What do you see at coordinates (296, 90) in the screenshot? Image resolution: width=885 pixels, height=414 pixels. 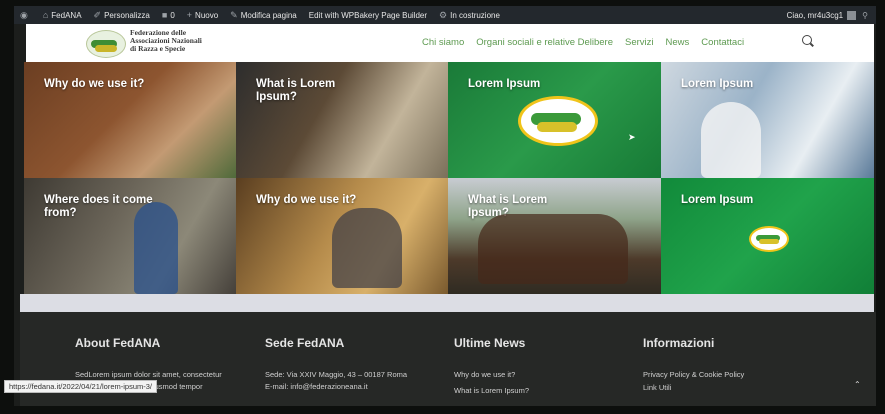 I see `tile-title: What is Lorem Ipsum?` at bounding box center [296, 90].